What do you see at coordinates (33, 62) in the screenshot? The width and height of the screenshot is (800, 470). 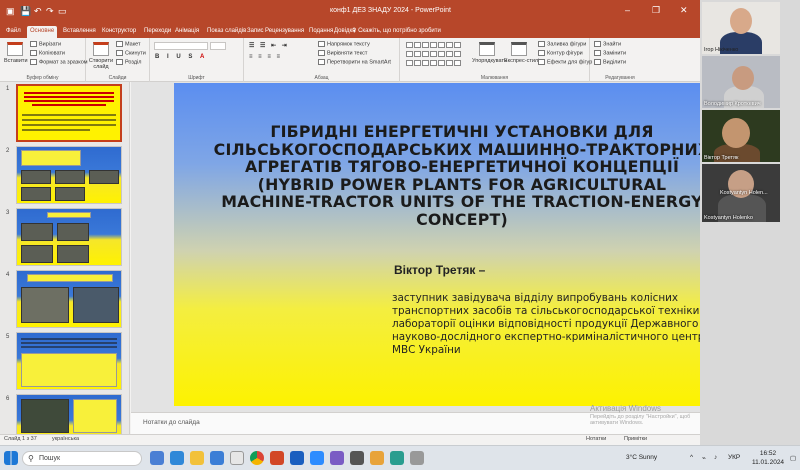 I see `brush-icon` at bounding box center [33, 62].